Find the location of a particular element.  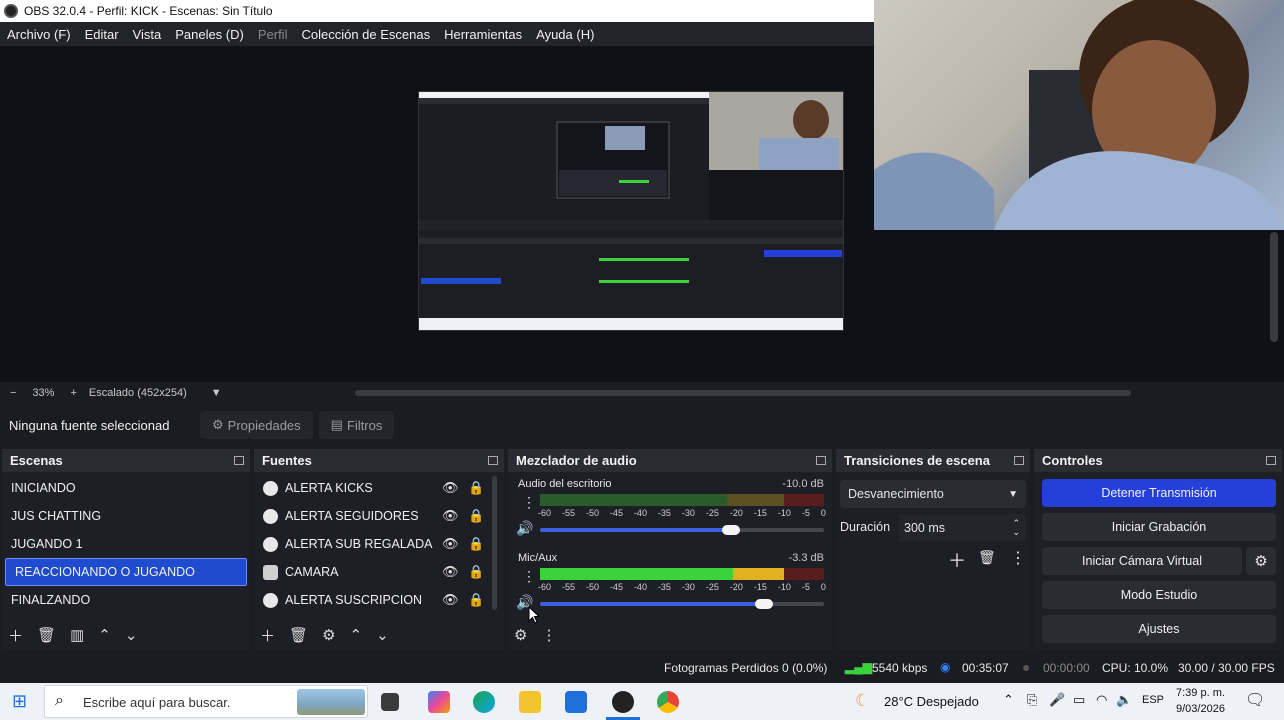

properties-label: Propiedades is located at coordinates (264, 425).